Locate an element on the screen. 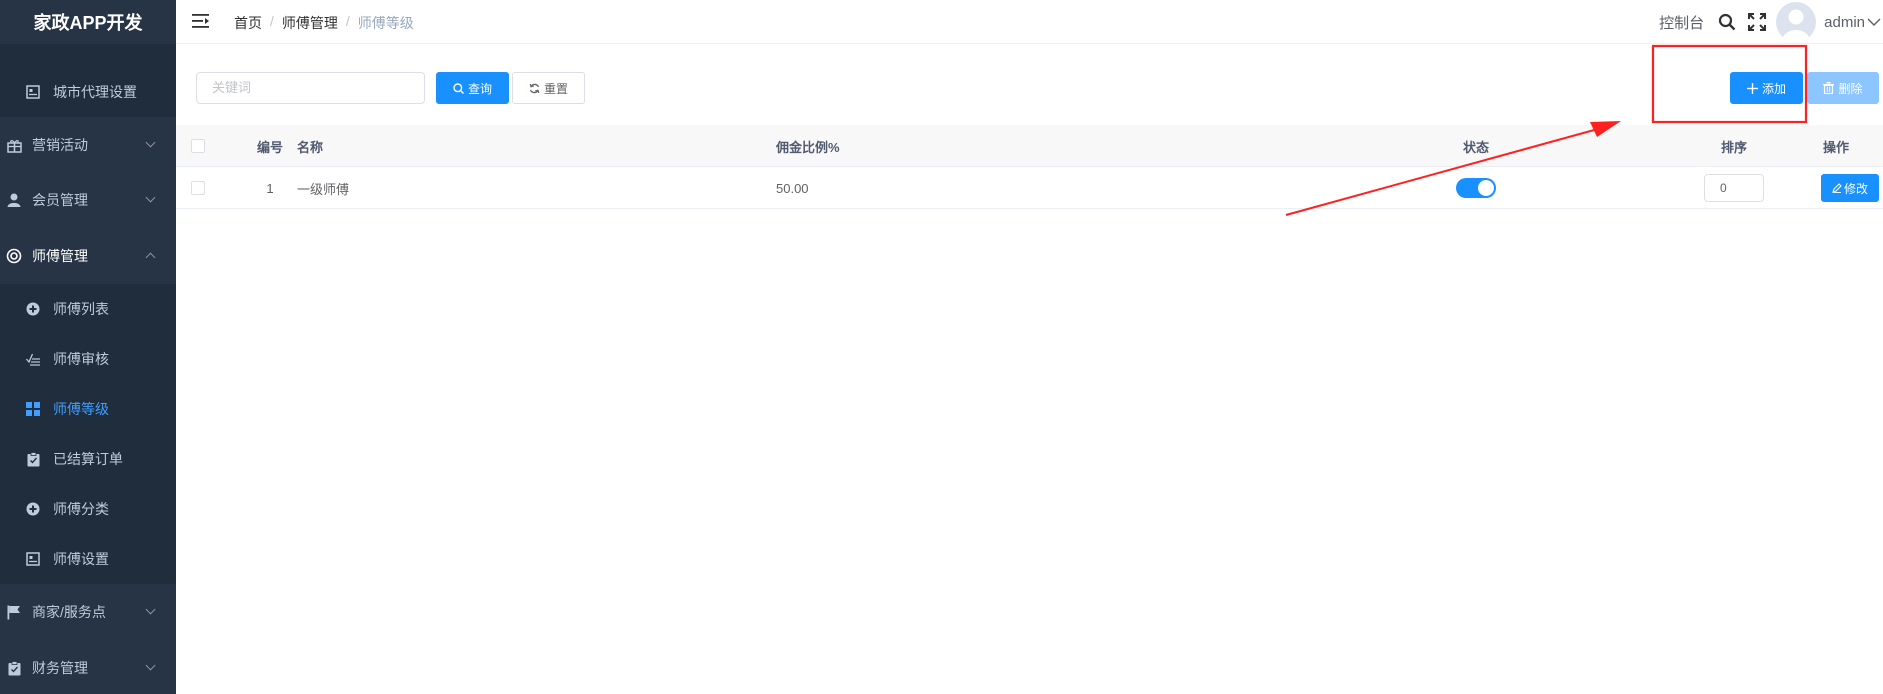 The height and width of the screenshot is (694, 1883). chevron-up-icon is located at coordinates (150, 257).